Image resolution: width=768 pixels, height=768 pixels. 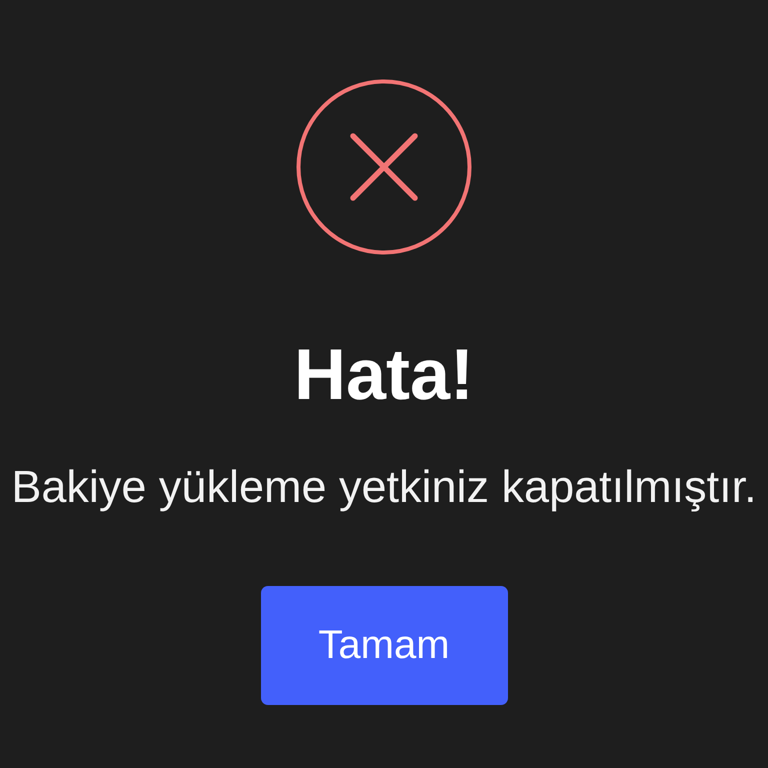 What do you see at coordinates (384, 375) in the screenshot?
I see `dialog-title: Hata!` at bounding box center [384, 375].